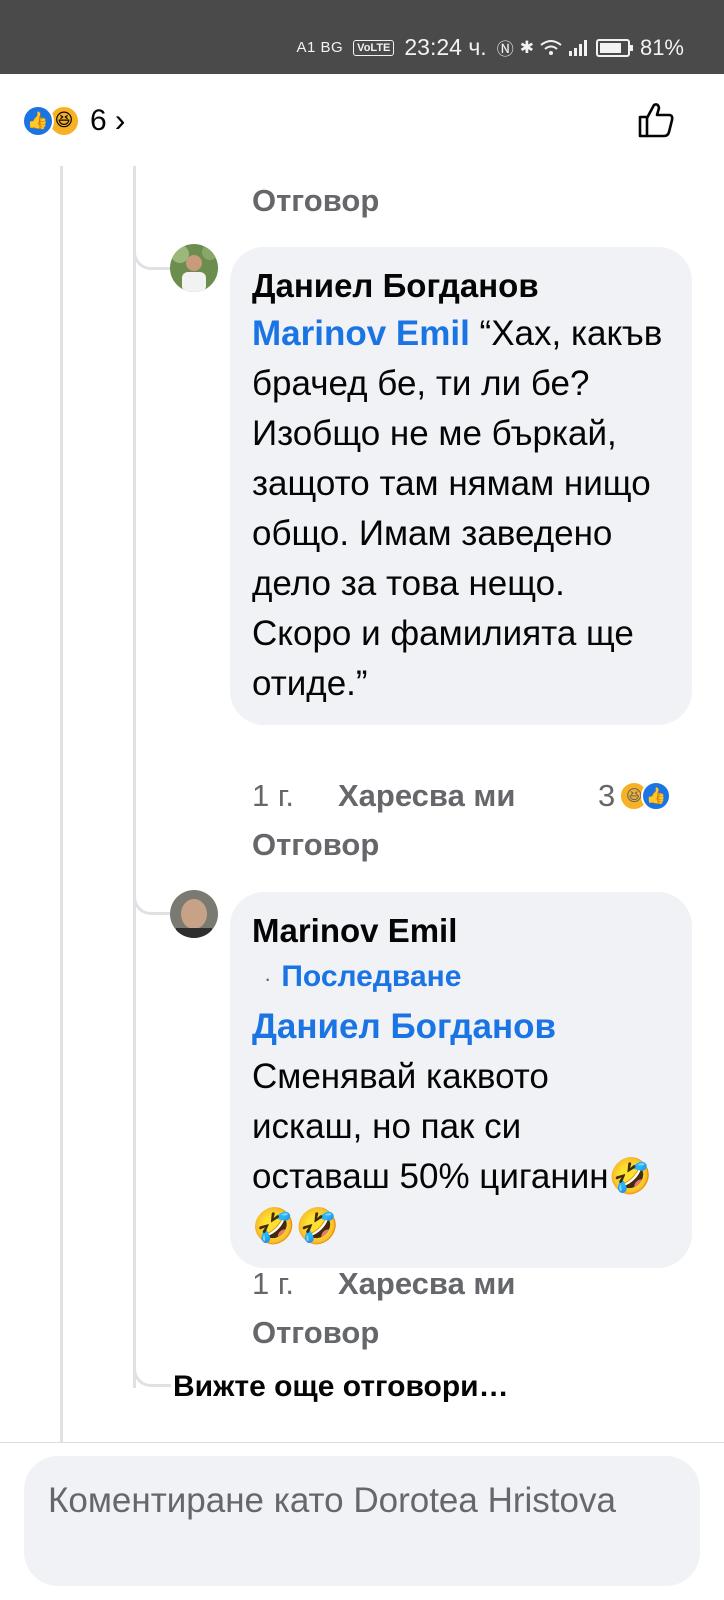 This screenshot has height=1600, width=724. Describe the element at coordinates (134, 777) in the screenshot. I see `thread-line-inner` at that location.